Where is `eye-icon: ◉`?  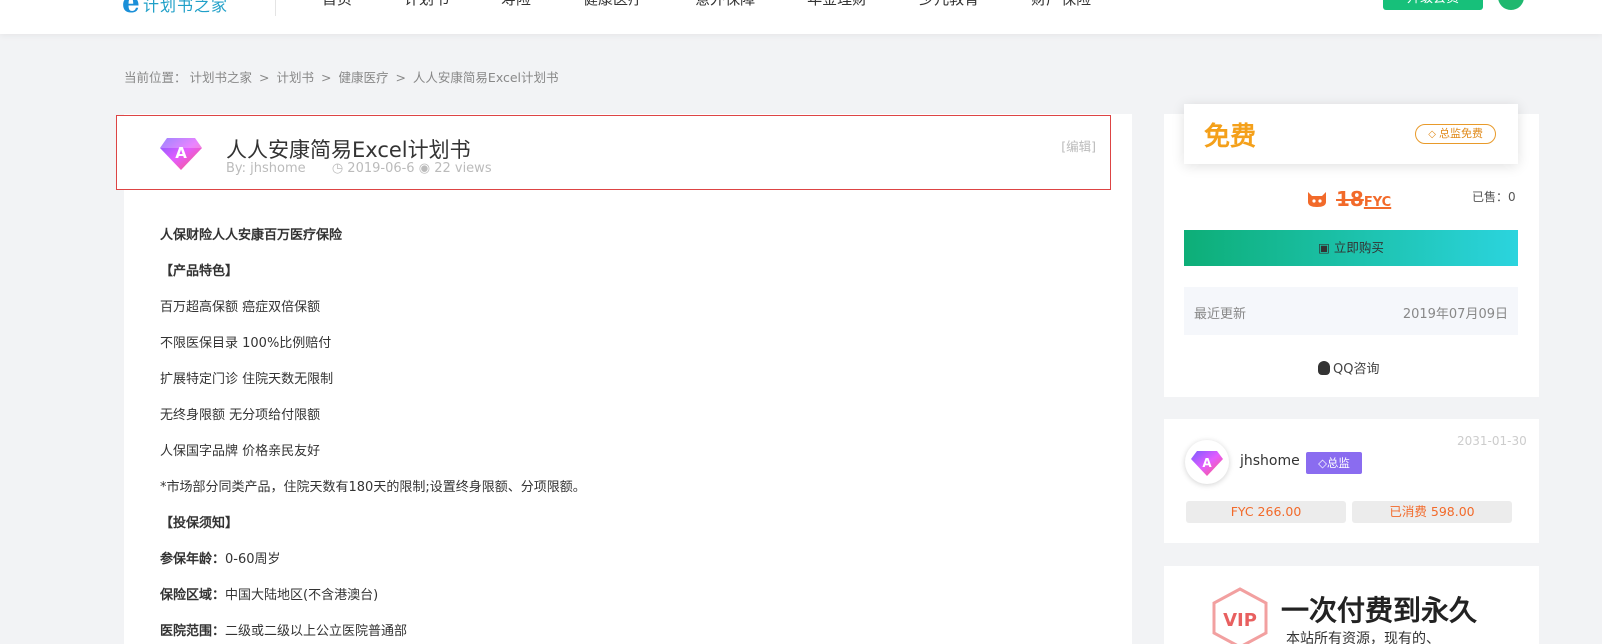
eye-icon: ◉ is located at coordinates (424, 168).